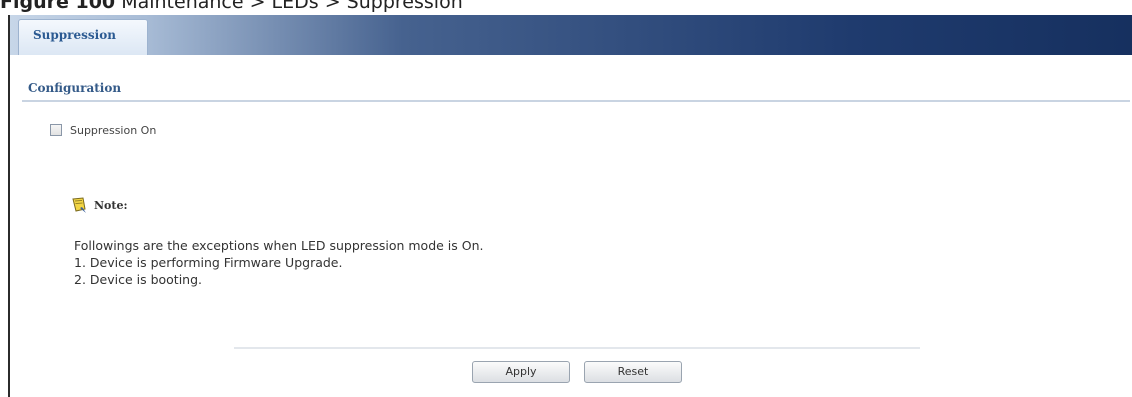 The width and height of the screenshot is (1132, 397). Describe the element at coordinates (56, 130) in the screenshot. I see `suppression-on-checkbox` at that location.